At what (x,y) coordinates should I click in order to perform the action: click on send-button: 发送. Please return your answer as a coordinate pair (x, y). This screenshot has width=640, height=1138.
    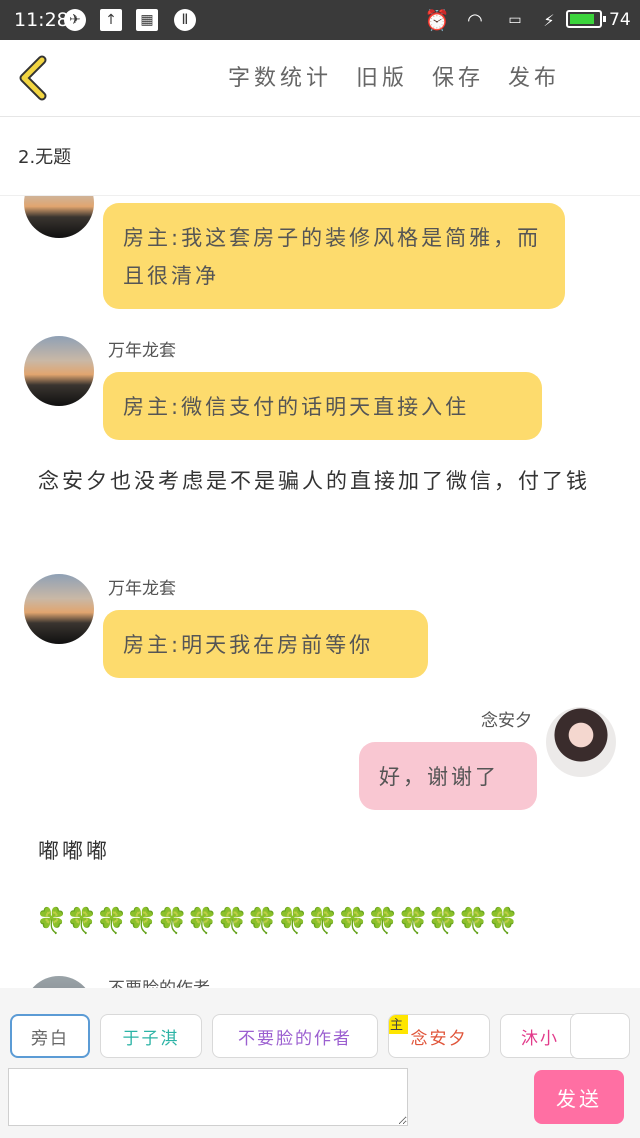
    Looking at the image, I should click on (579, 1097).